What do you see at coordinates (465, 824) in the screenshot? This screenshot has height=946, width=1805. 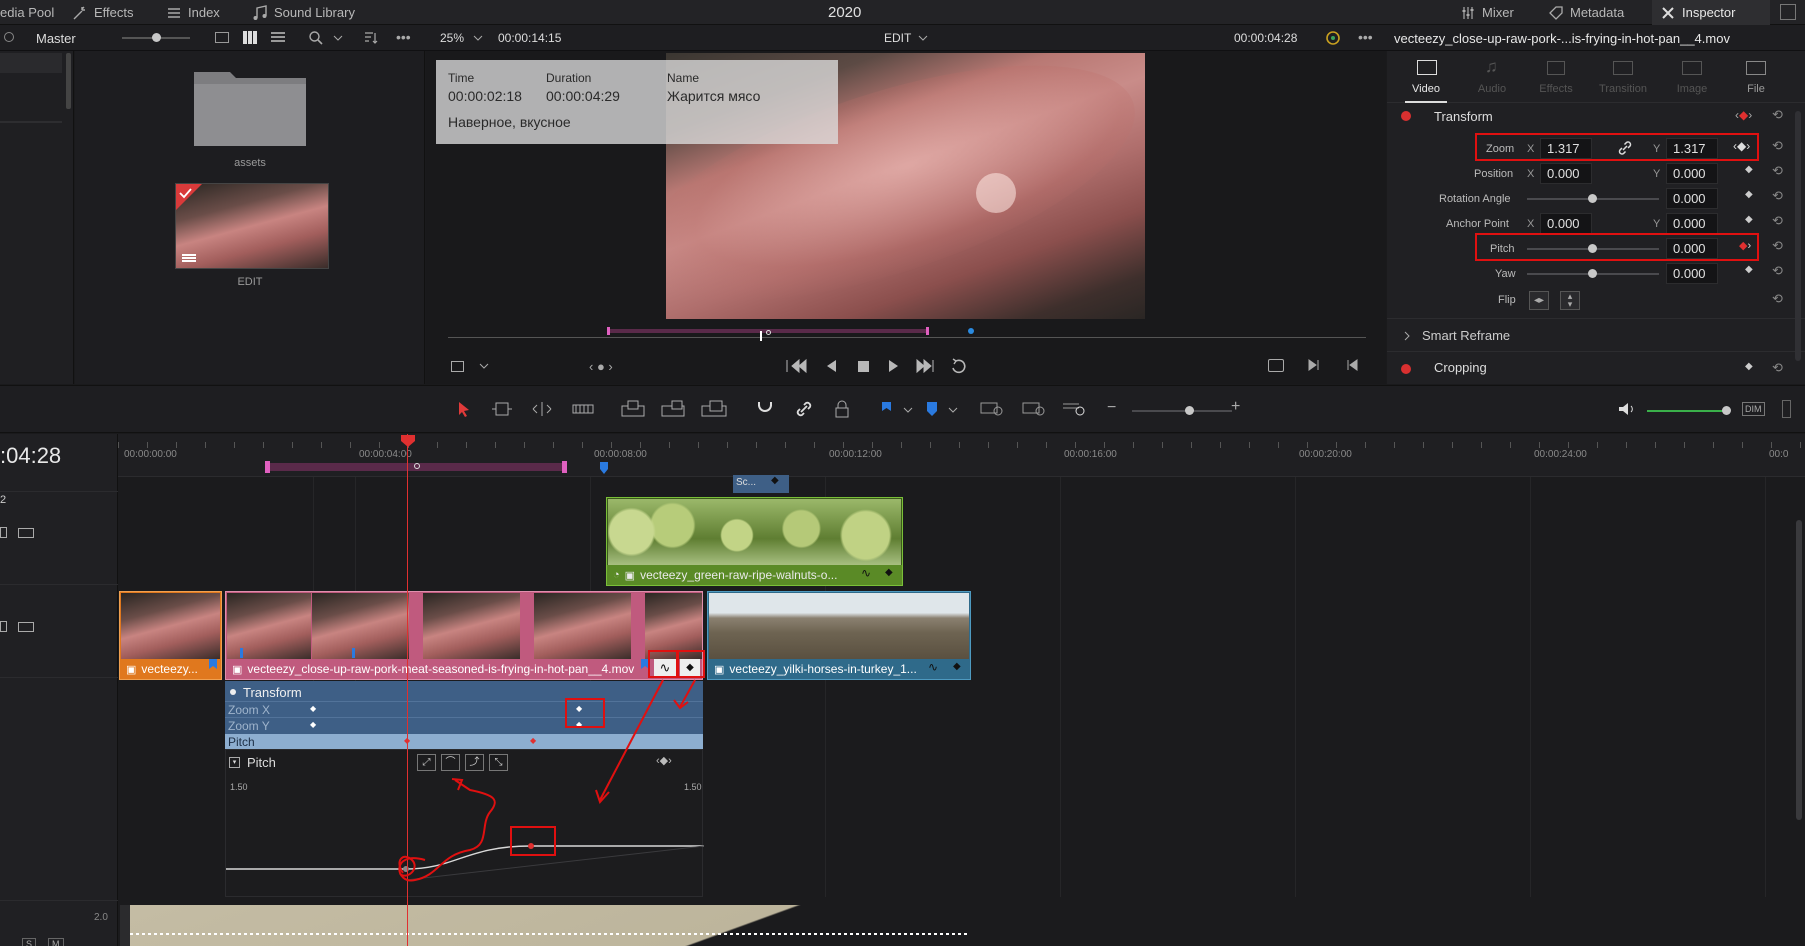 I see `pitch-curve-graph` at bounding box center [465, 824].